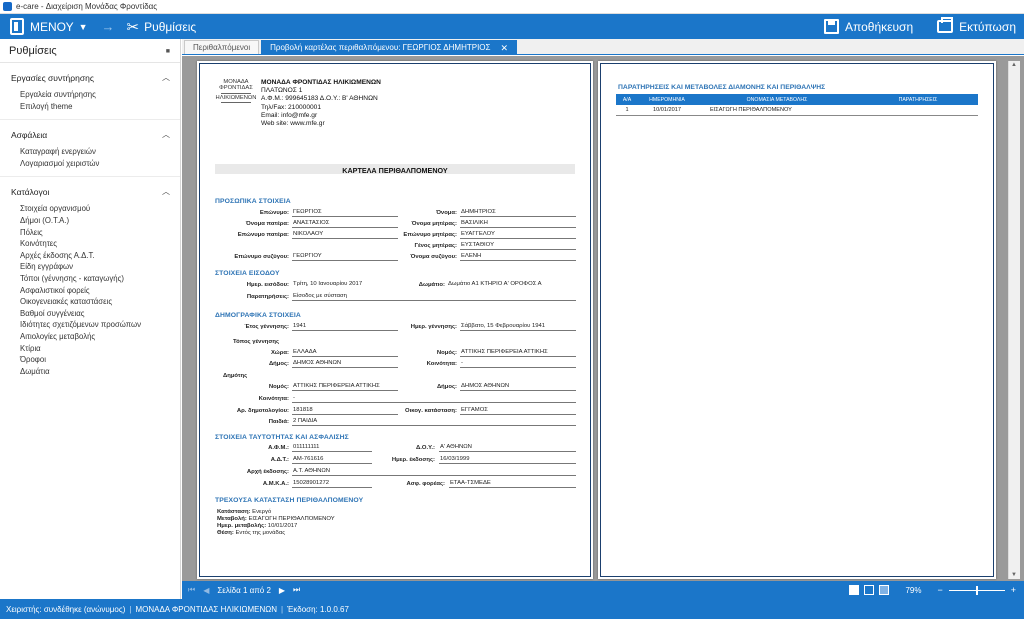  Describe the element at coordinates (425, 448) in the screenshot. I see `field-label: Δ.Ο.Υ.:` at that location.